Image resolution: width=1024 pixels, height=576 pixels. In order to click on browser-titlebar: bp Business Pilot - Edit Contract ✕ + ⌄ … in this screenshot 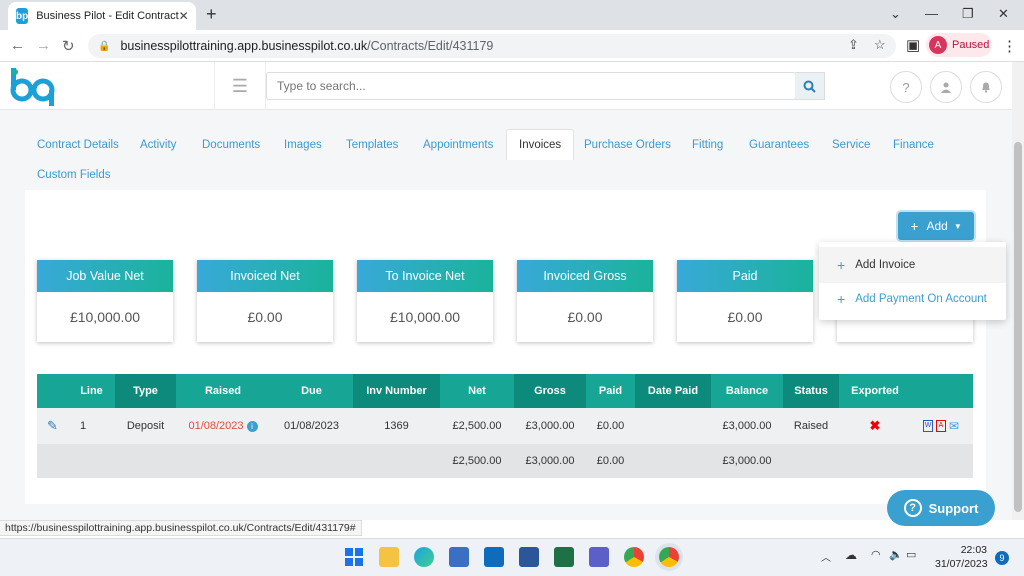, I will do `click(512, 15)`.